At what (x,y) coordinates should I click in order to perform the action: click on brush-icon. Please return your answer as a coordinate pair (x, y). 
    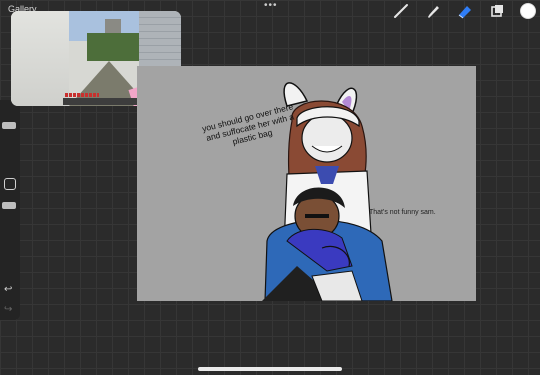
    Looking at the image, I should click on (401, 11).